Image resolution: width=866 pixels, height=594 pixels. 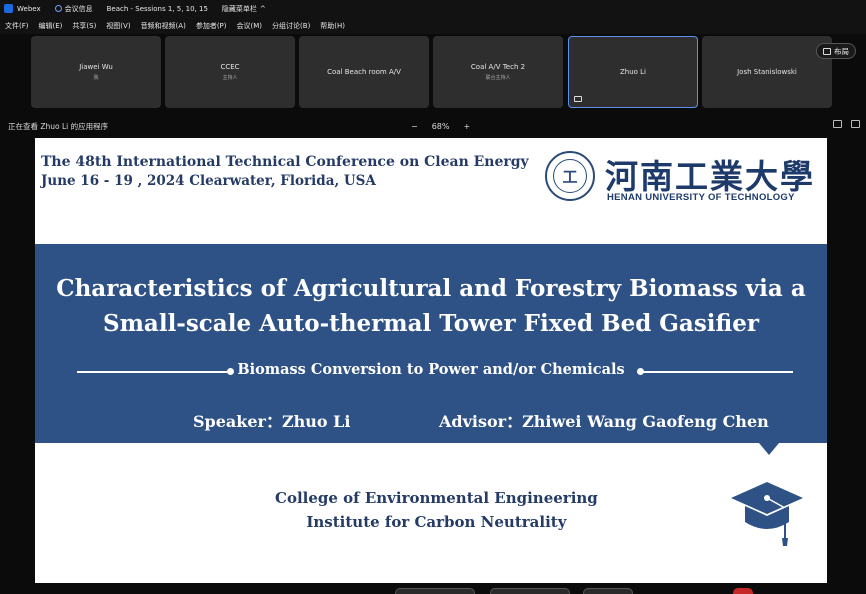 I want to click on participant-name: Jiawei Wu, so click(x=96, y=67).